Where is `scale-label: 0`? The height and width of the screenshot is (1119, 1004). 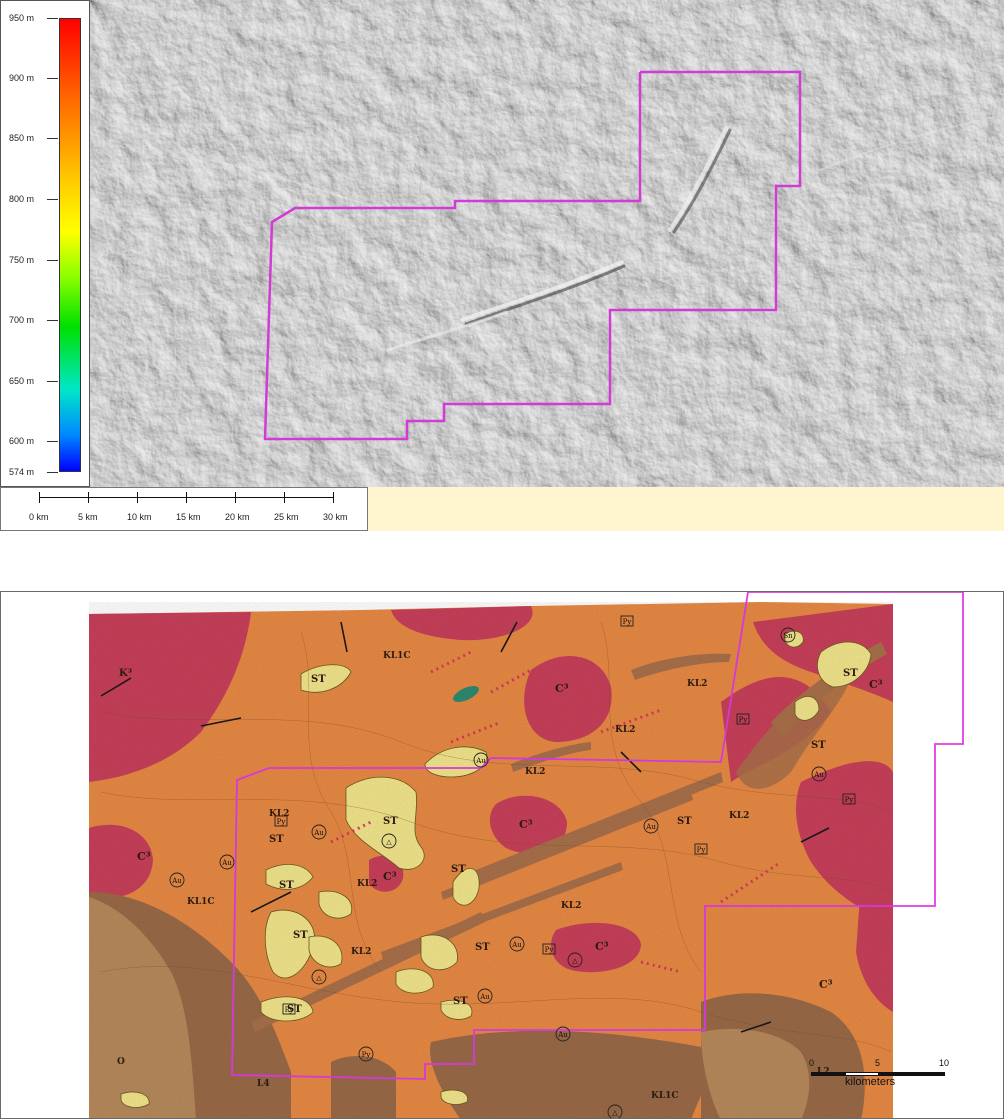 scale-label: 0 is located at coordinates (812, 1063).